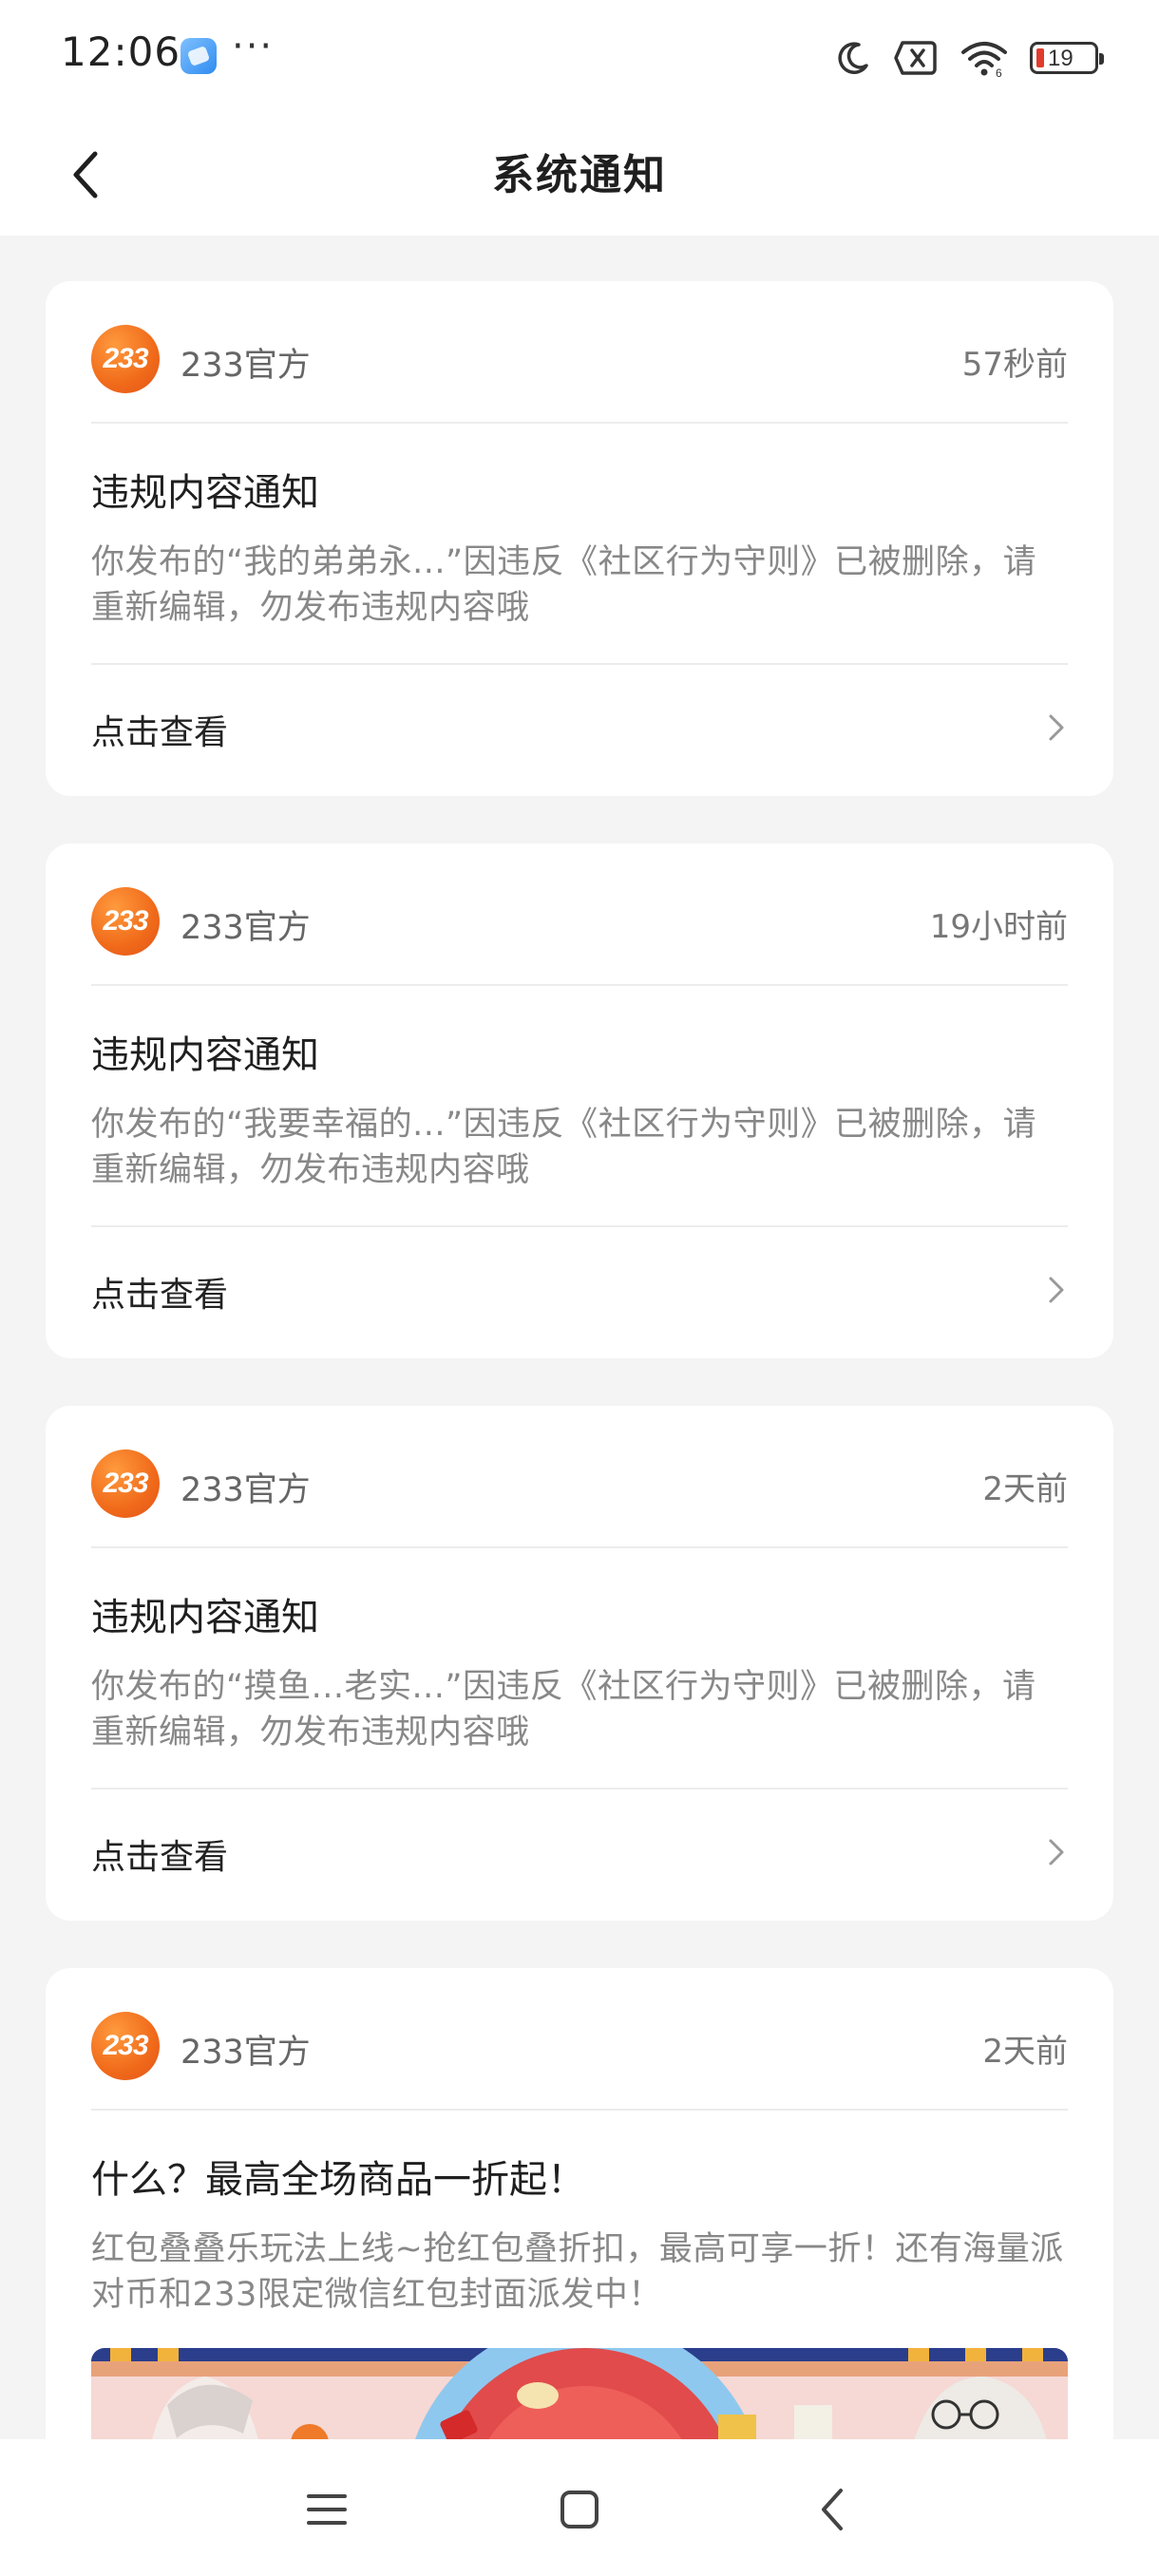 Image resolution: width=1159 pixels, height=2576 pixels. What do you see at coordinates (999, 71) in the screenshot?
I see `svg-text: 6` at bounding box center [999, 71].